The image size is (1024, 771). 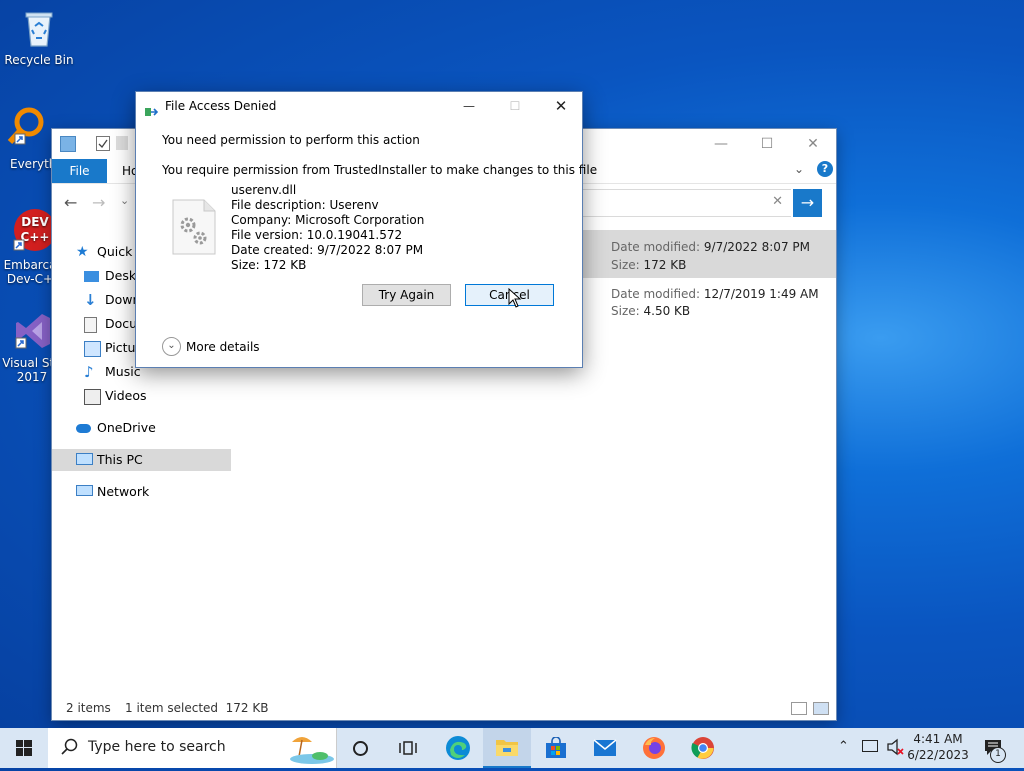 What do you see at coordinates (813, 144) in the screenshot?
I see `explorer-close-button: ✕` at bounding box center [813, 144].